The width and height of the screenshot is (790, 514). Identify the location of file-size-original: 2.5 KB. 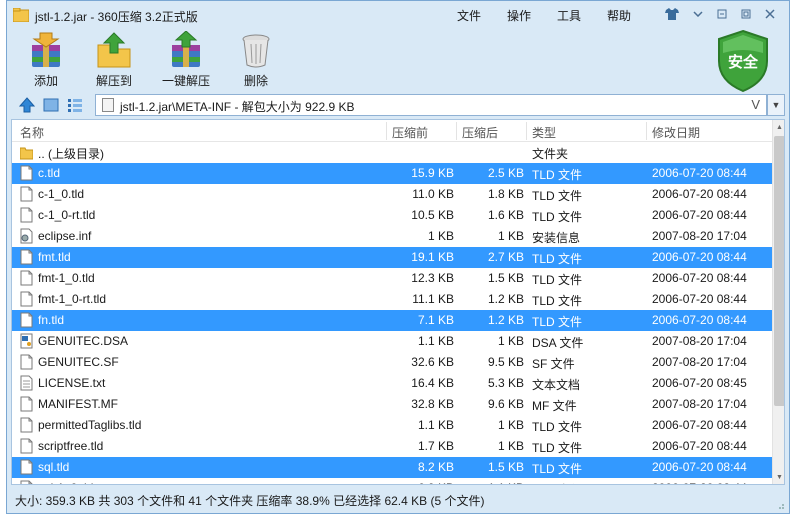
(505, 173).